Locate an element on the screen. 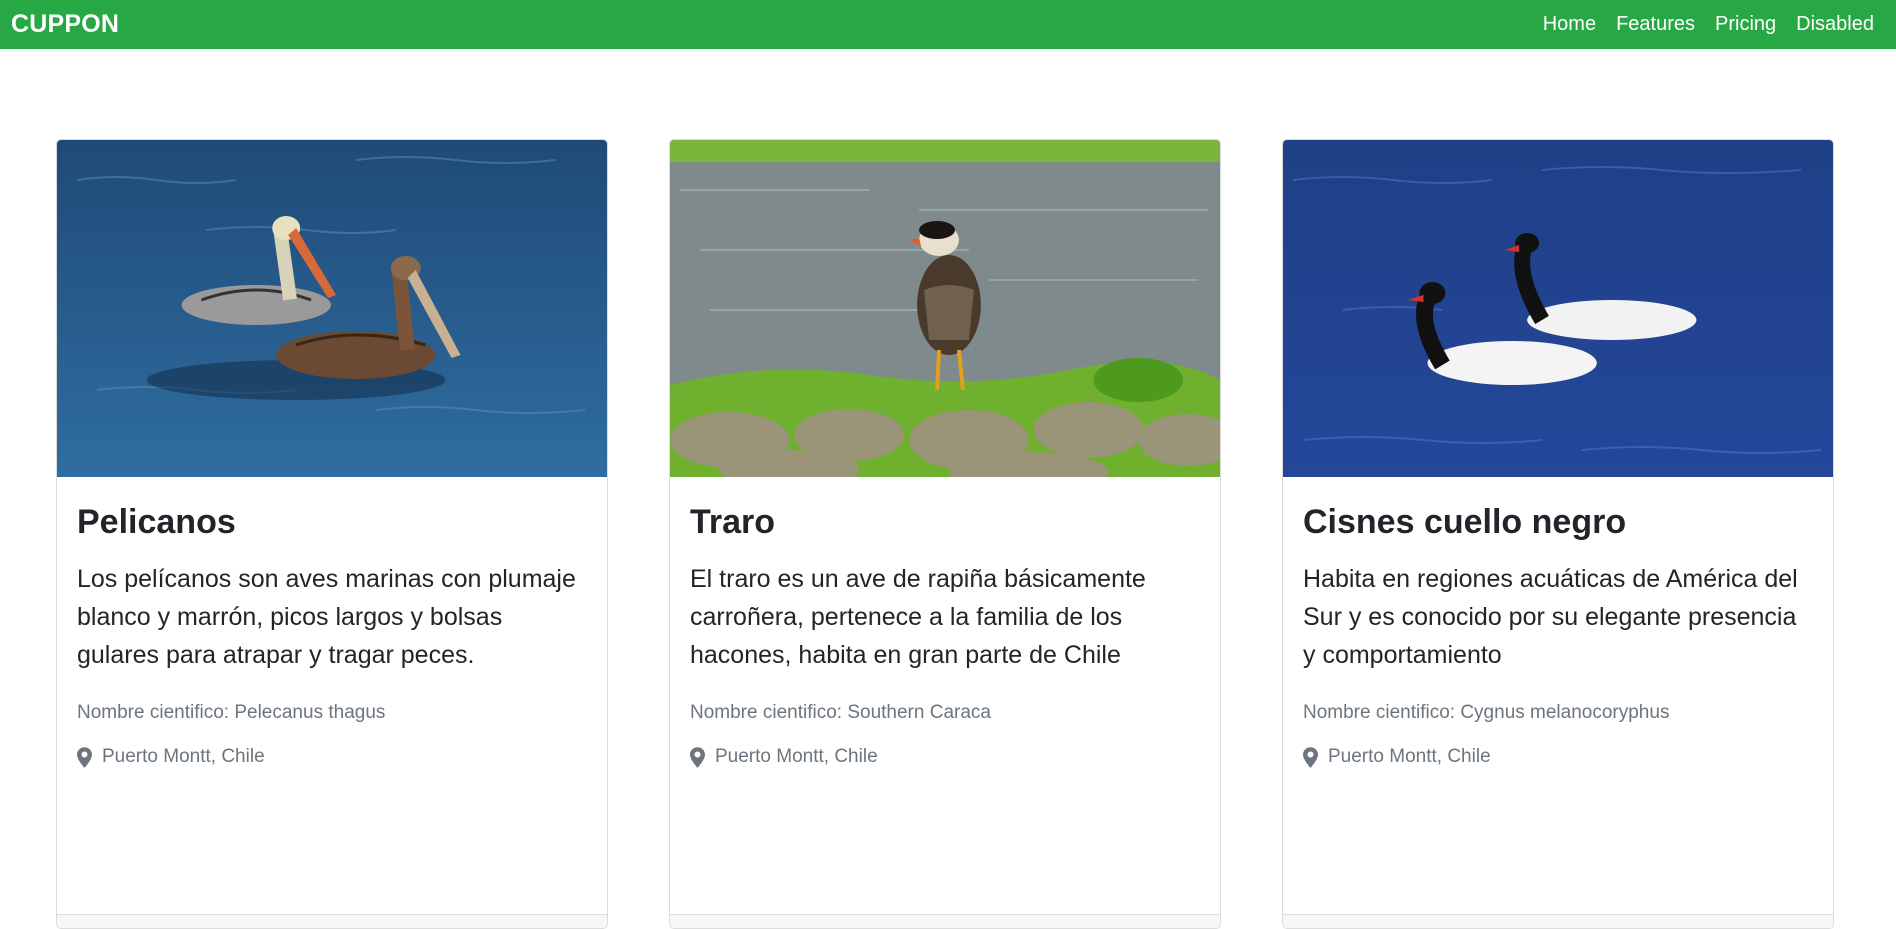 The image size is (1896, 929). card-title: Cisnes cuello negro is located at coordinates (1465, 522).